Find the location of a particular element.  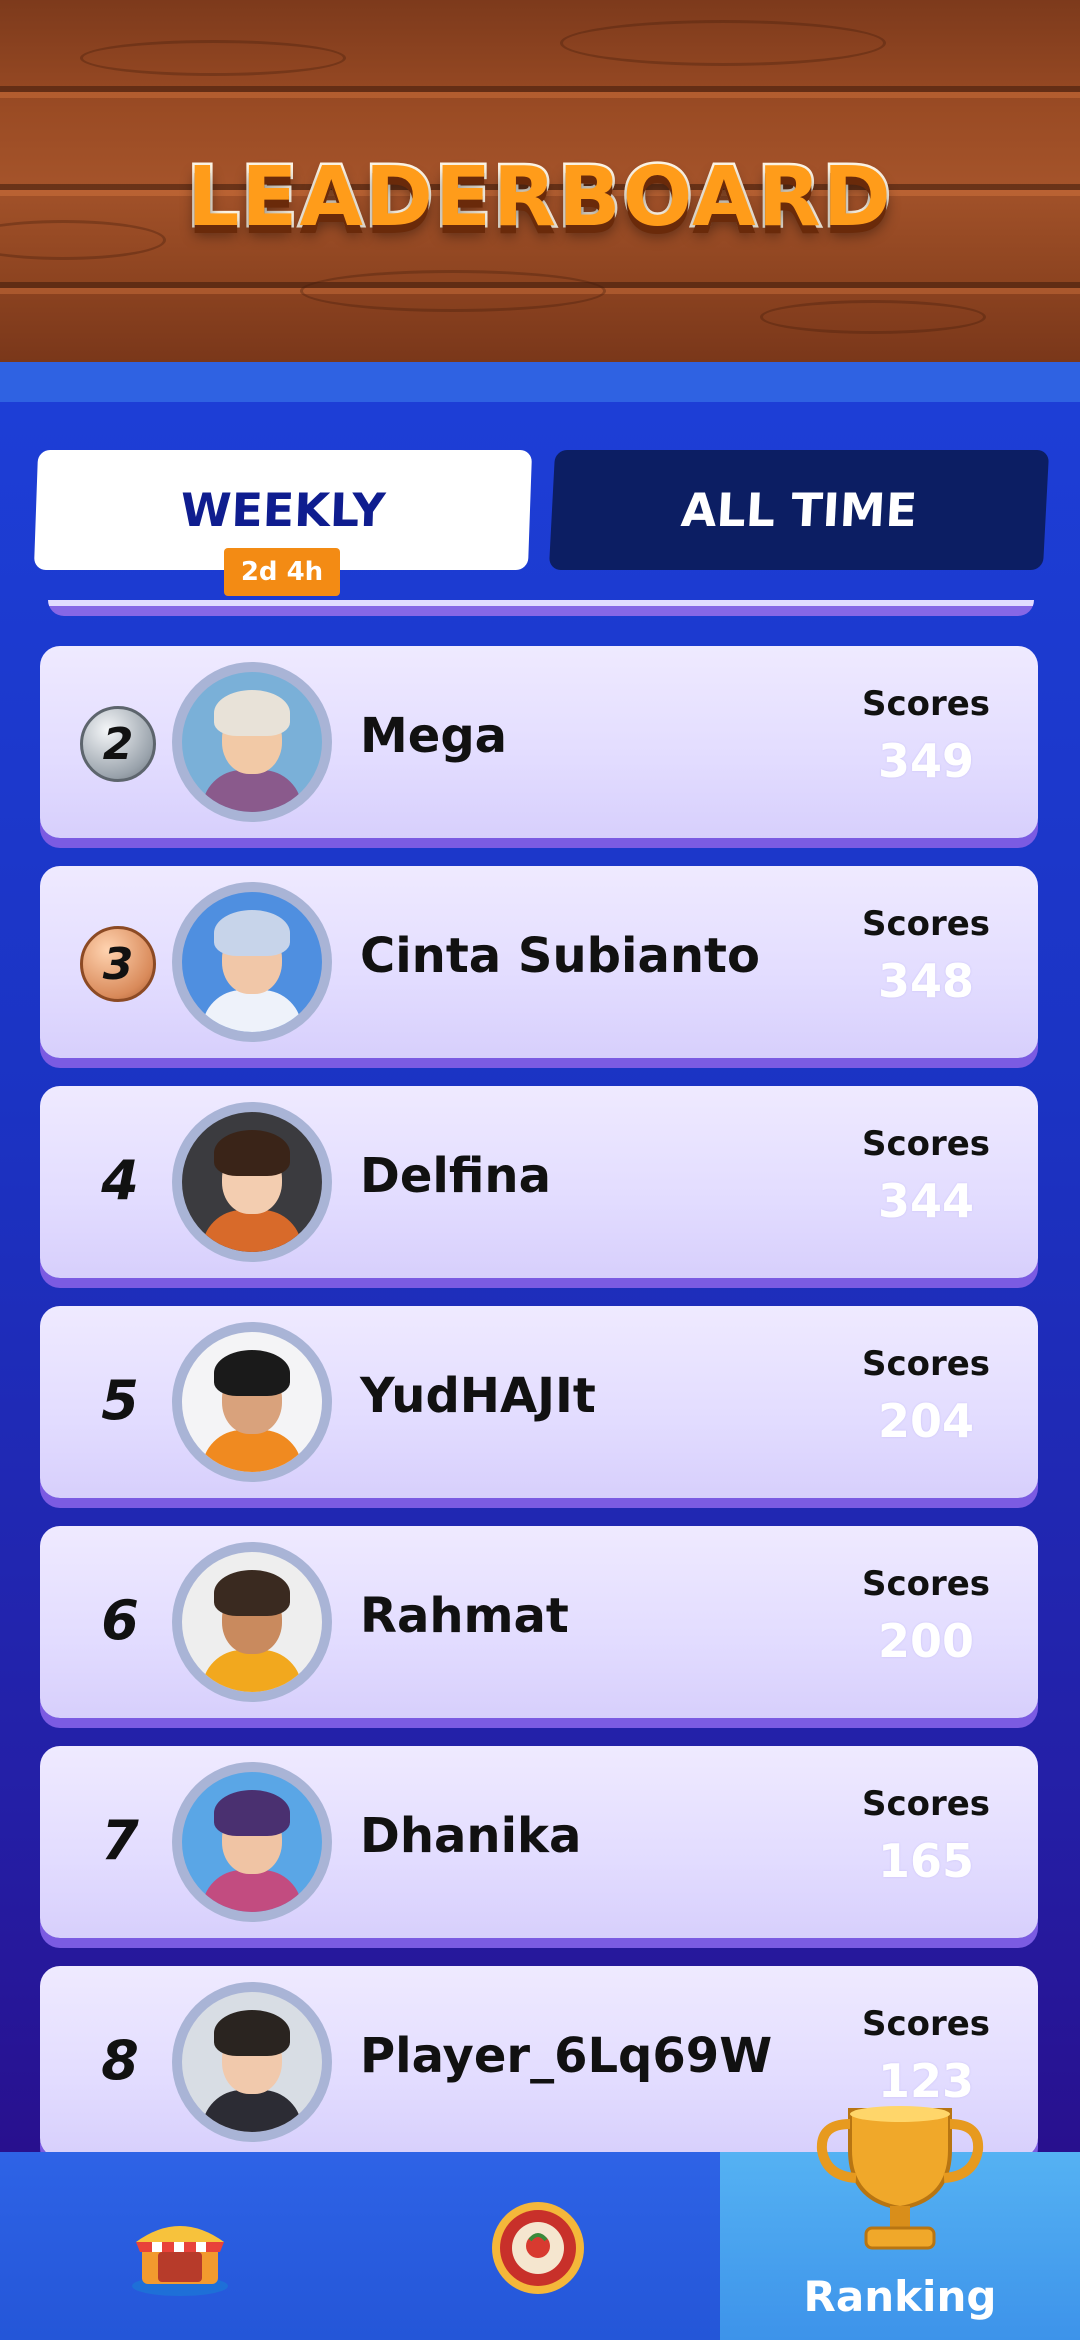

silver-medal-icon: 2 is located at coordinates (118, 744).